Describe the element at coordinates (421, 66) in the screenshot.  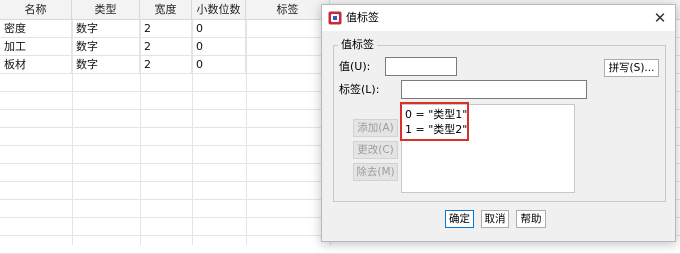
I see `value-input` at that location.